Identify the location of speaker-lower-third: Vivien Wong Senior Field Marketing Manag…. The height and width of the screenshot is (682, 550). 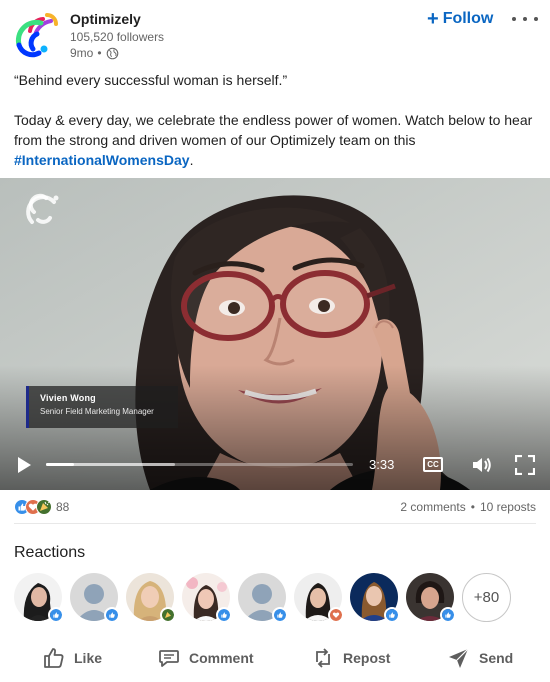
(102, 407).